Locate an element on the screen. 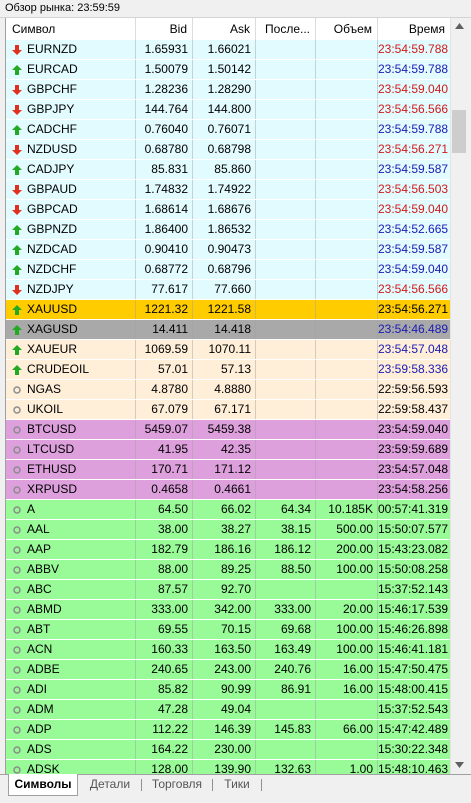 The height and width of the screenshot is (803, 471). table-row: UKOIL 67.079 67.171 22:59:58.437 is located at coordinates (228, 410).